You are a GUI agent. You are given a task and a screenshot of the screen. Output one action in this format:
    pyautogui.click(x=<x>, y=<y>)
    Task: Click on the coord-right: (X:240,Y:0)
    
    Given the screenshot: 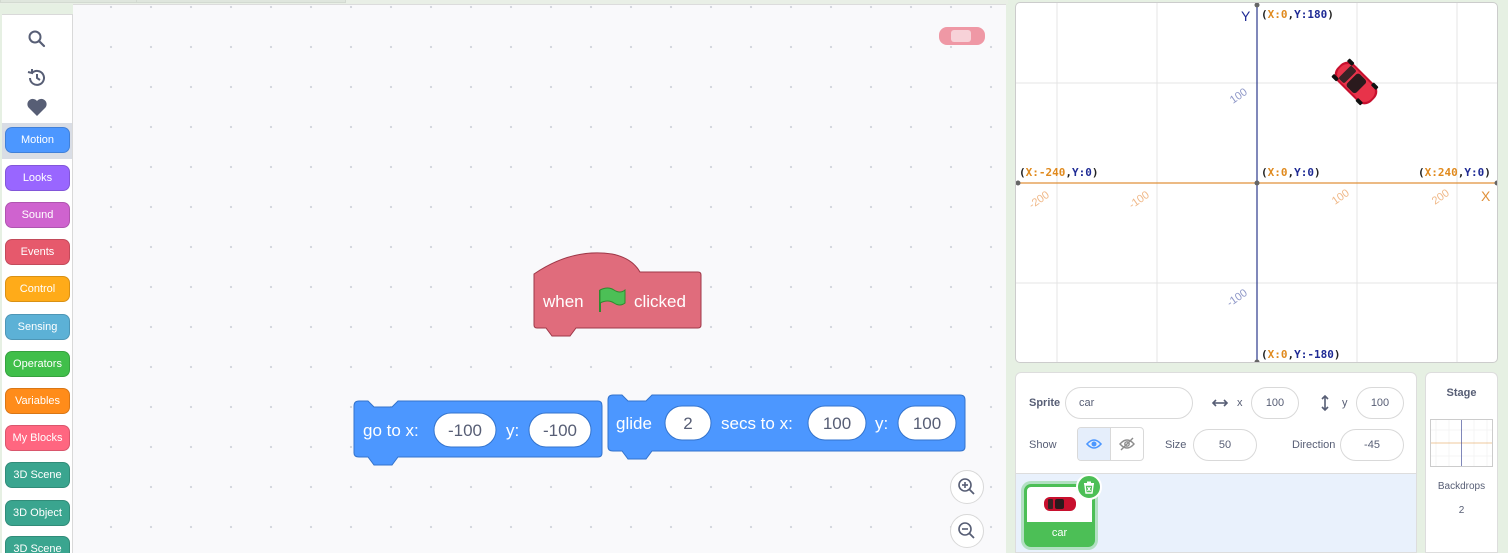 What is the action you would take?
    pyautogui.click(x=1454, y=172)
    